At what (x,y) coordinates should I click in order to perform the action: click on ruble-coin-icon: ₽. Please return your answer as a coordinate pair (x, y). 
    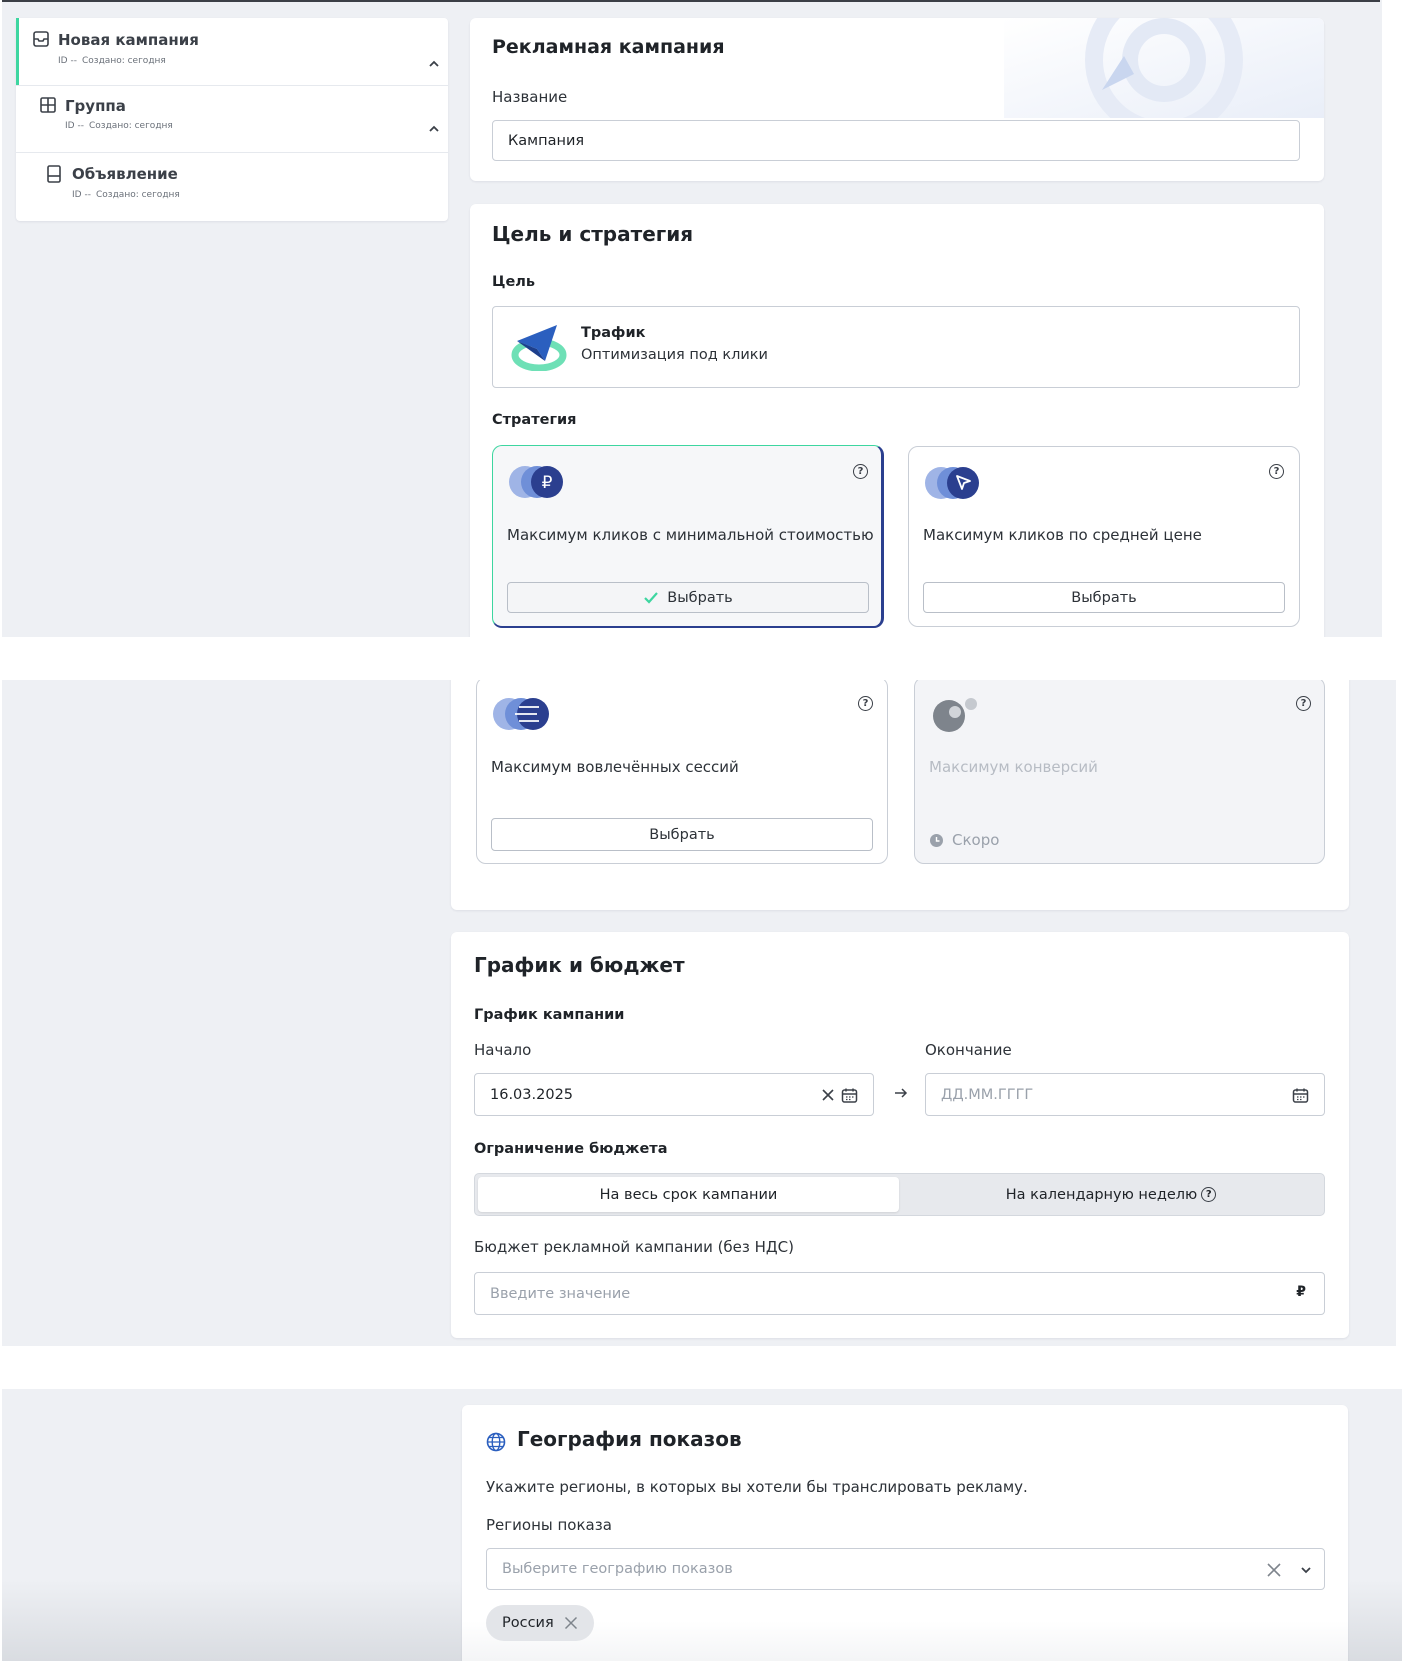
    Looking at the image, I should click on (536, 482).